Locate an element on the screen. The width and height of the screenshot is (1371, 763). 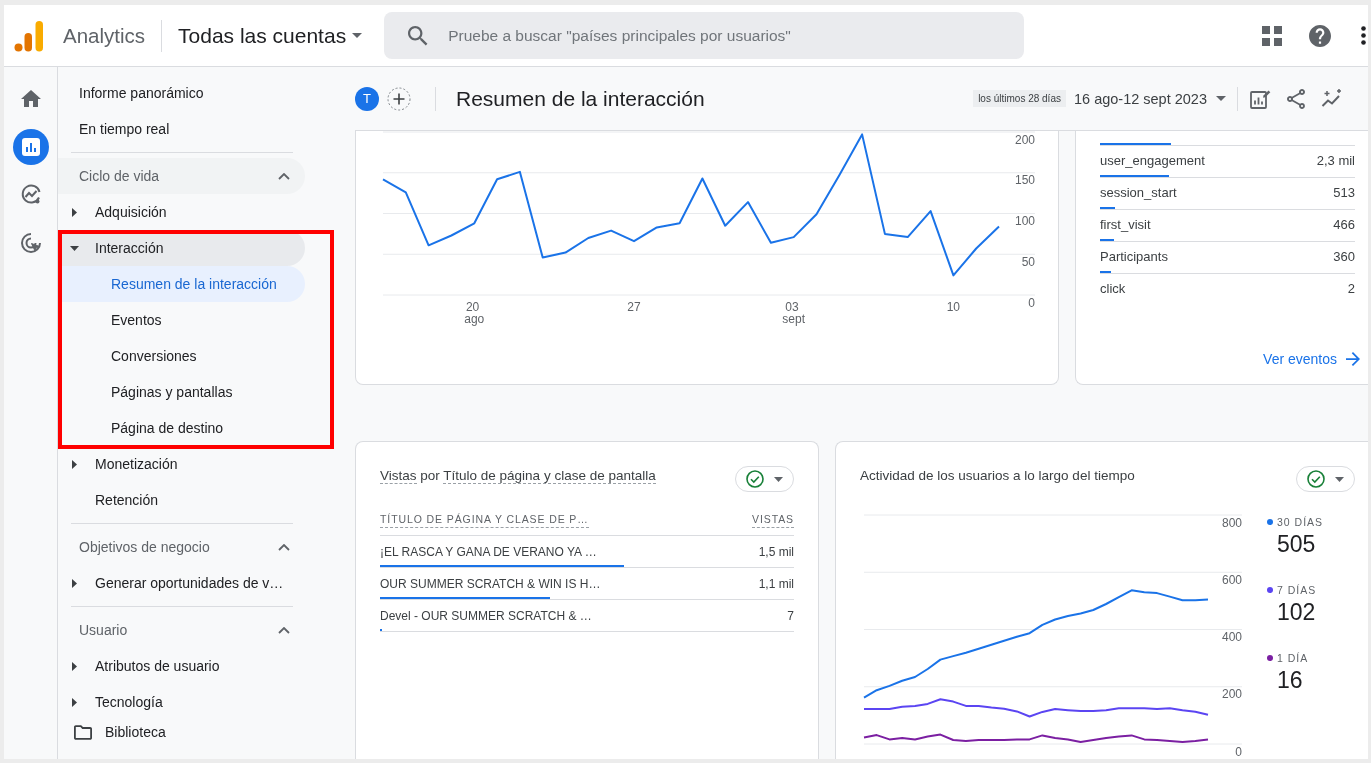
legend-value: 16 is located at coordinates (1290, 680).